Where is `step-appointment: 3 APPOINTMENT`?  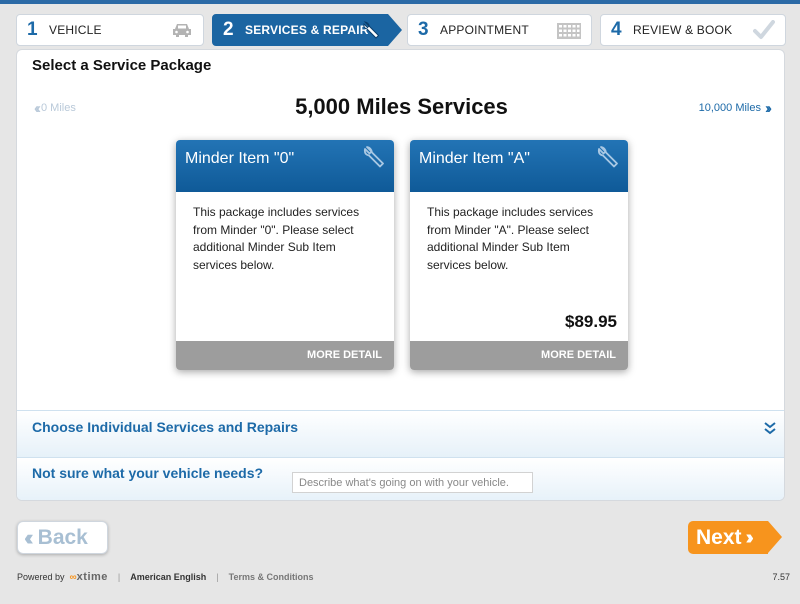
step-appointment: 3 APPOINTMENT is located at coordinates (499, 30).